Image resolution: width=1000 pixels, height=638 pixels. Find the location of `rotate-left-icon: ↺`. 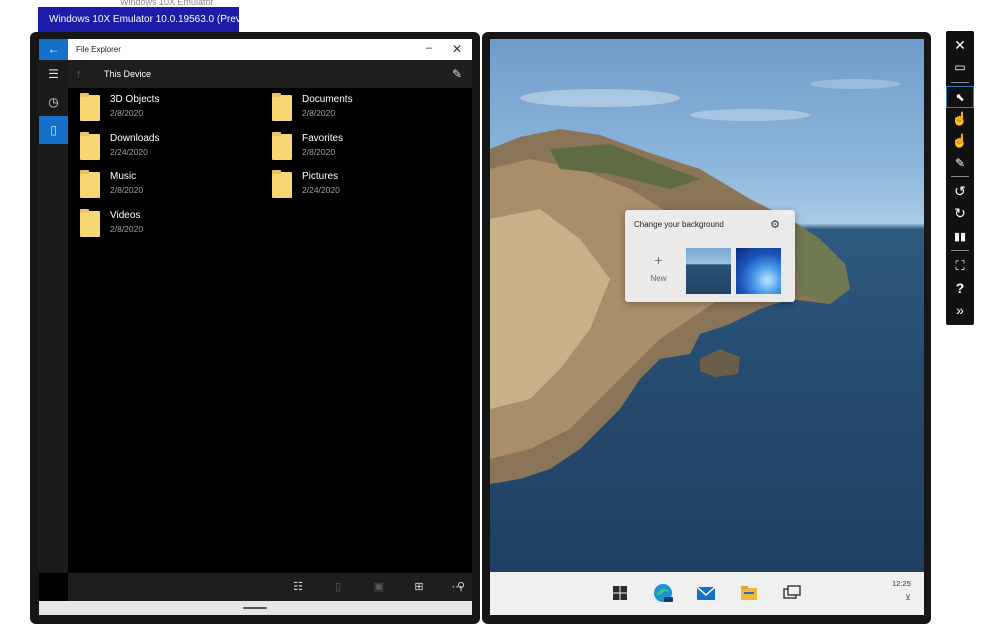

rotate-left-icon: ↺ is located at coordinates (960, 191).